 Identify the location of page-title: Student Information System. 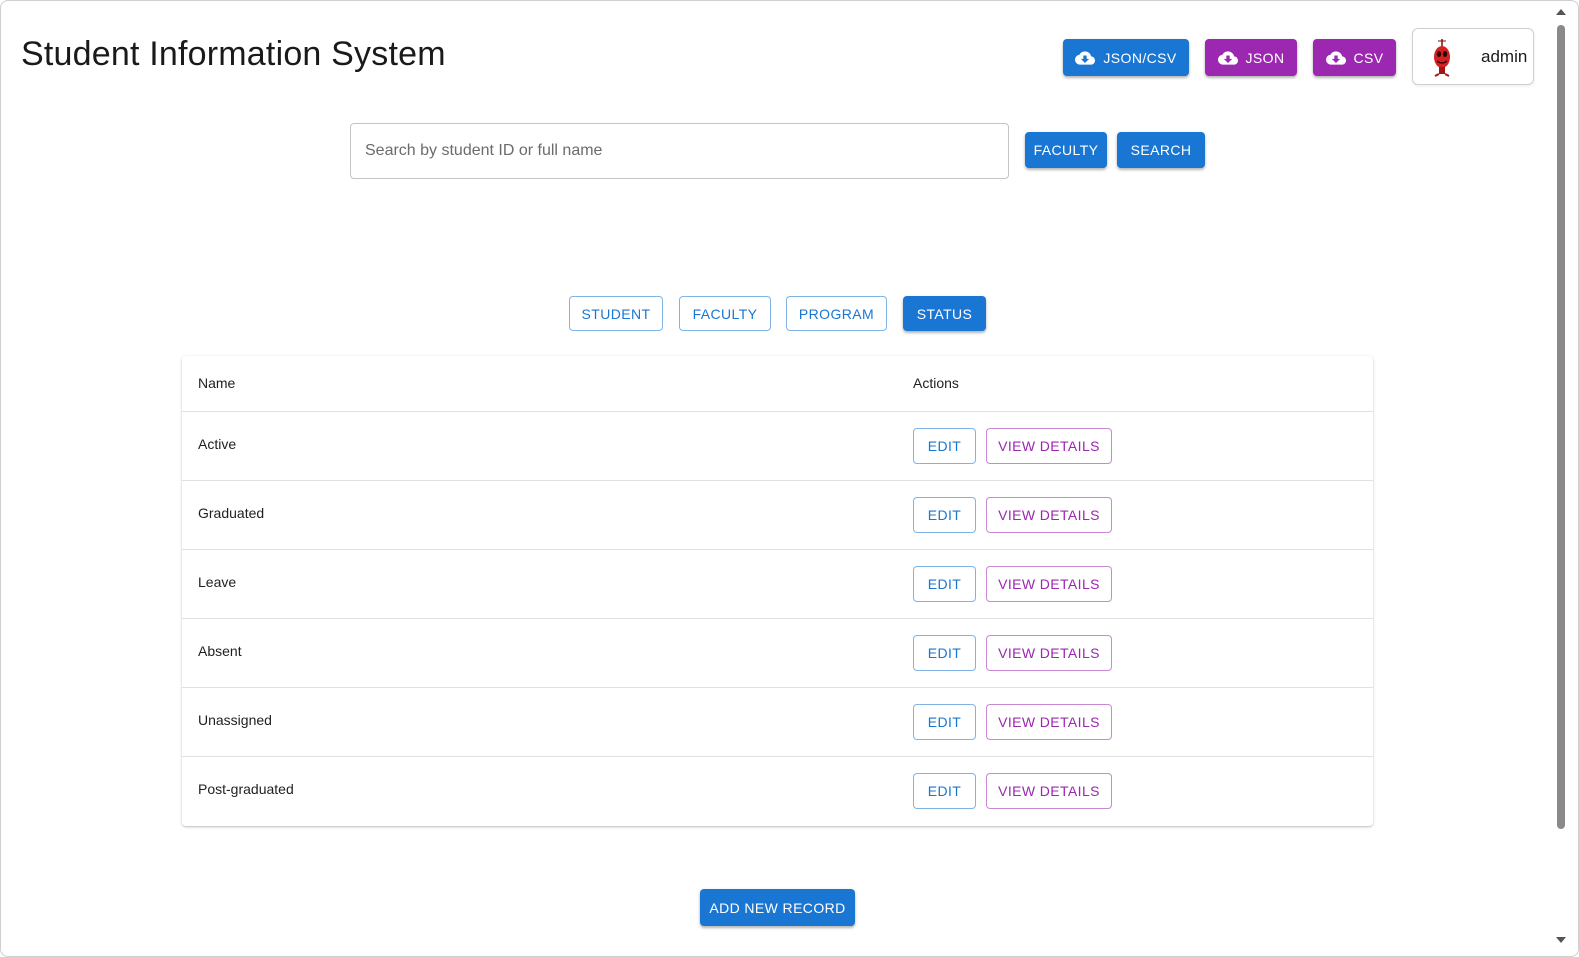
(233, 54).